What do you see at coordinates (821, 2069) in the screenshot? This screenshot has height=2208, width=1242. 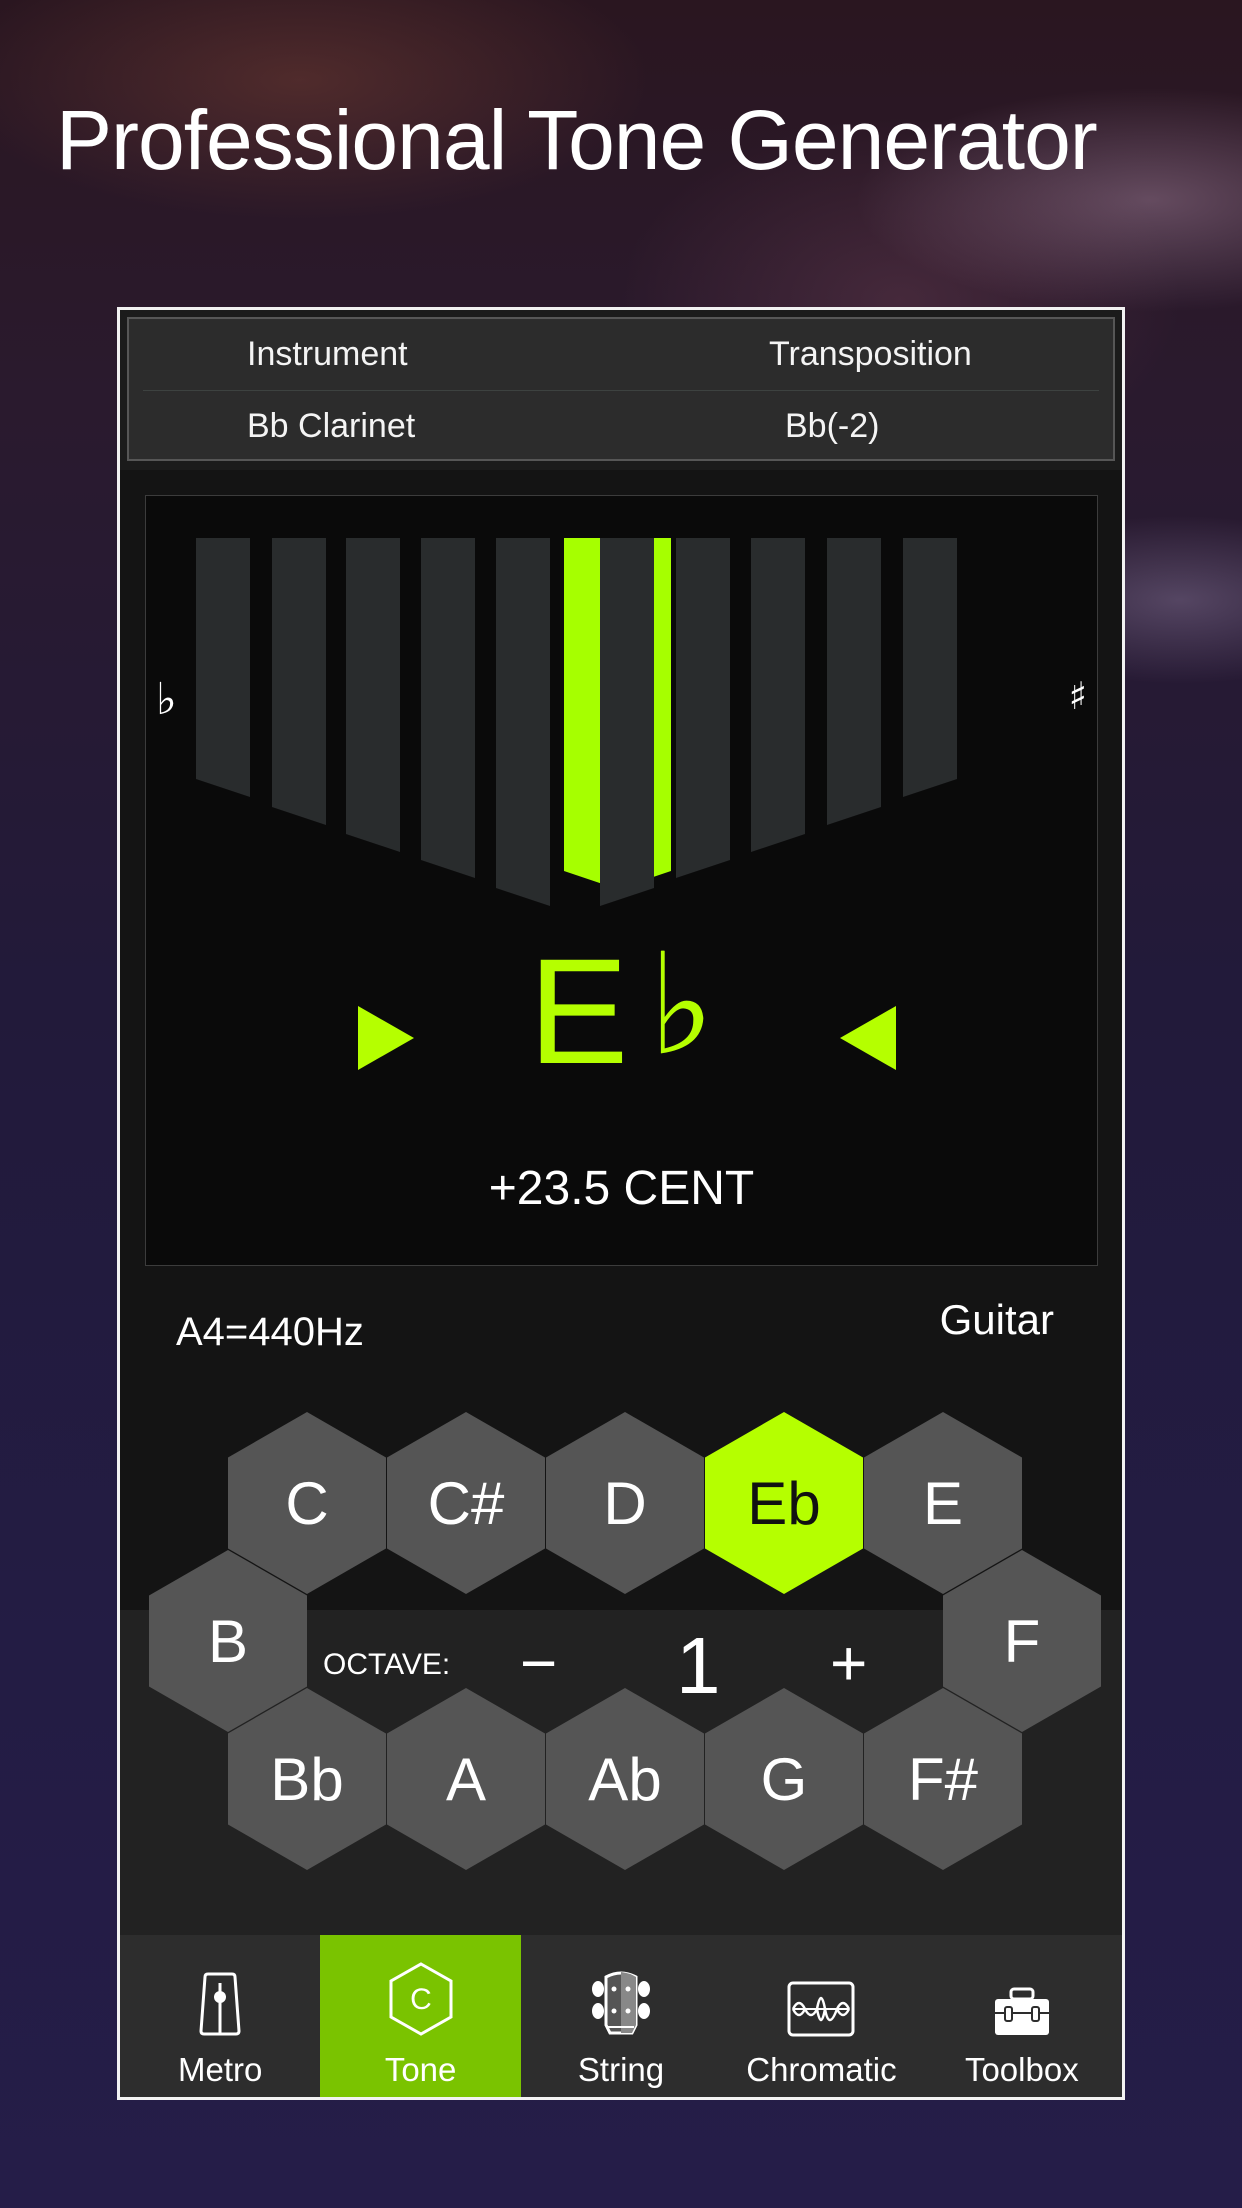 I see `tab-chromatic-label: Chromatic` at bounding box center [821, 2069].